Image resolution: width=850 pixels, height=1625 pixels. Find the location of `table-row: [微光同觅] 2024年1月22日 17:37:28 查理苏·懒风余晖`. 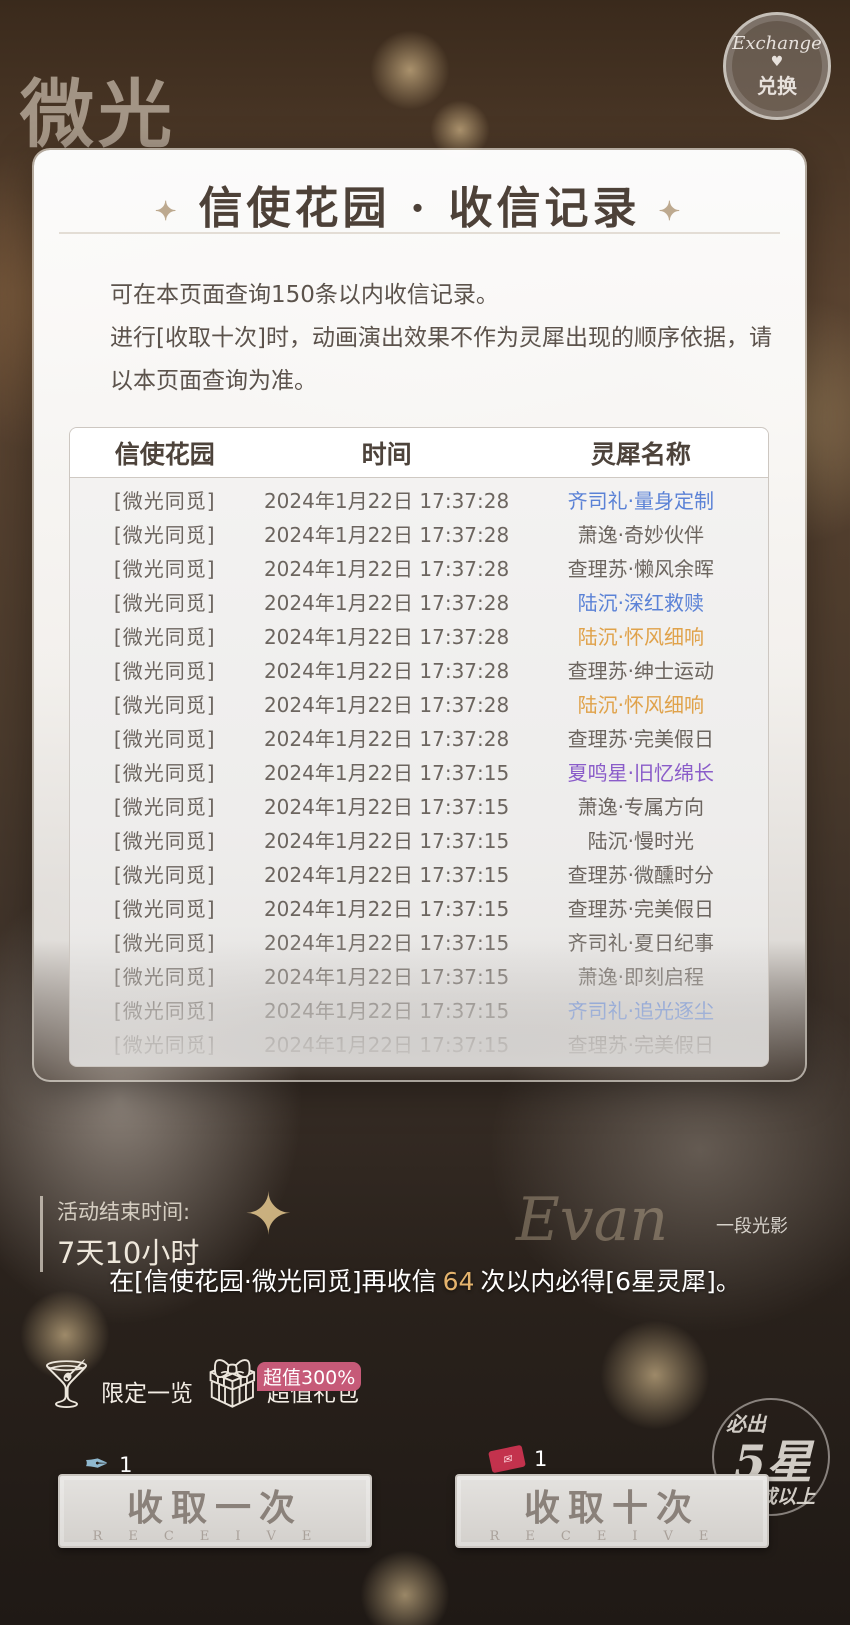

table-row: [微光同觅] 2024年1月22日 17:37:28 查理苏·懒风余晖 is located at coordinates (419, 567).